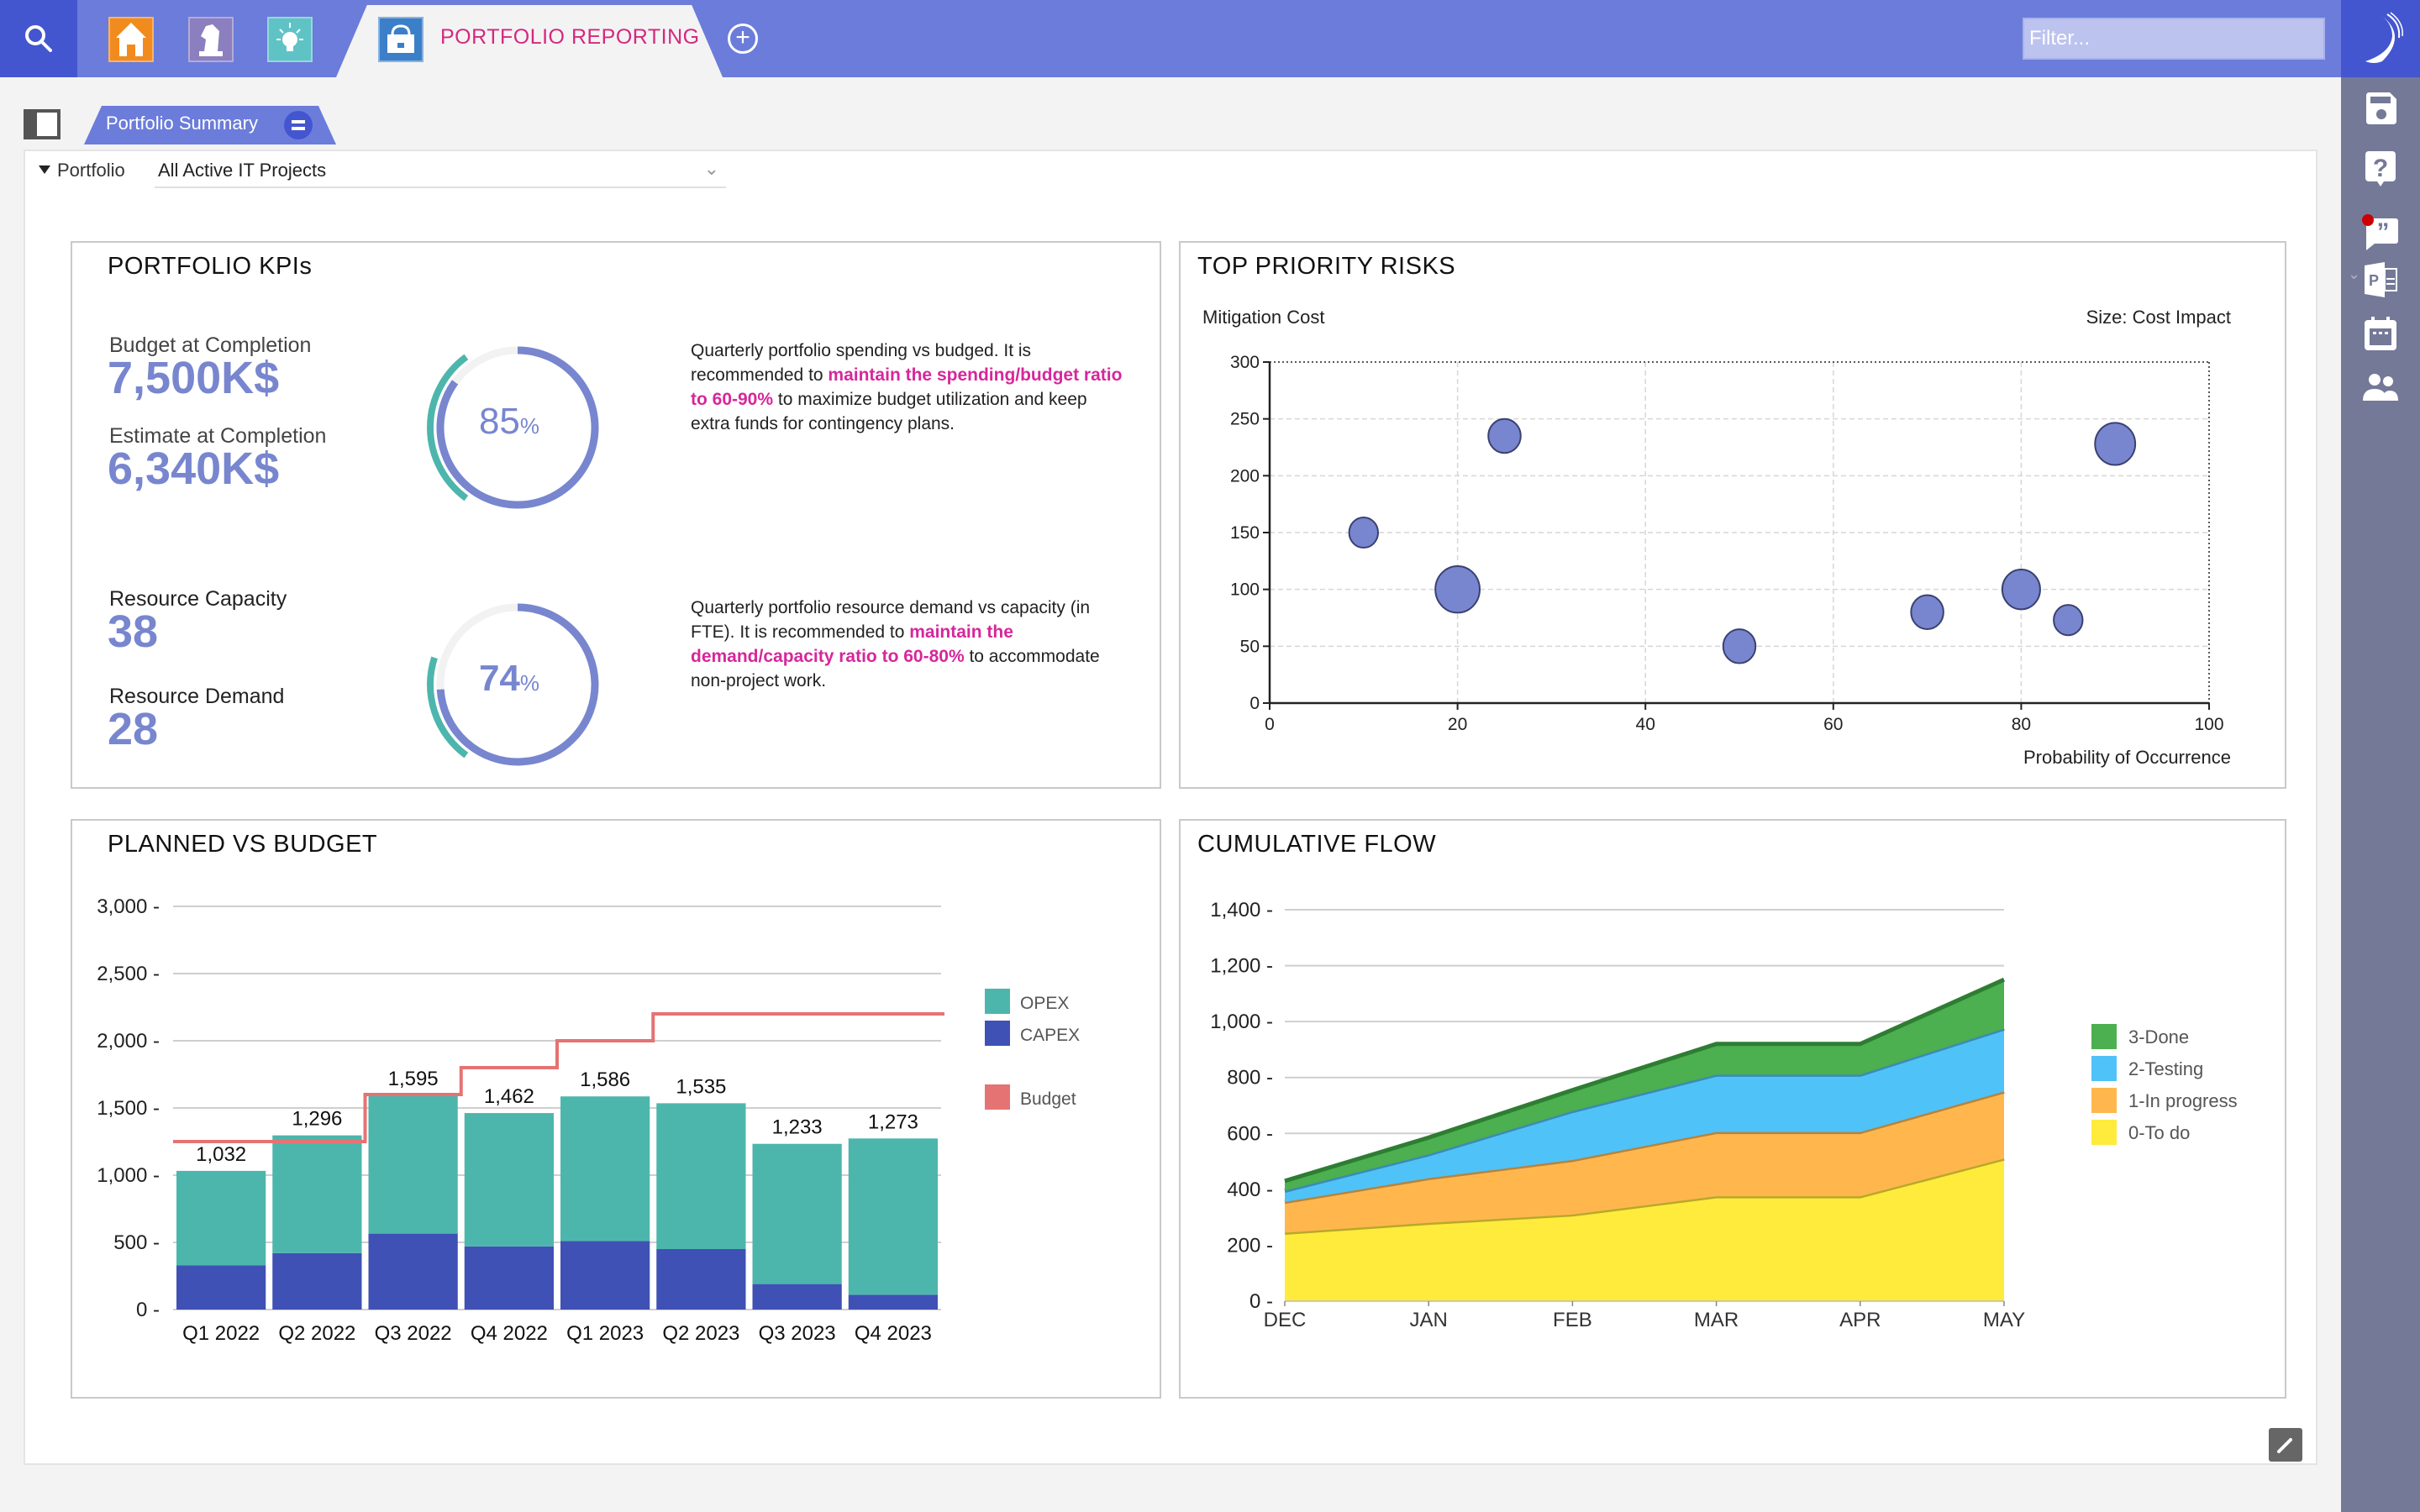 This screenshot has width=2420, height=1512. I want to click on bar-opex-q3-2022, so click(413, 1164).